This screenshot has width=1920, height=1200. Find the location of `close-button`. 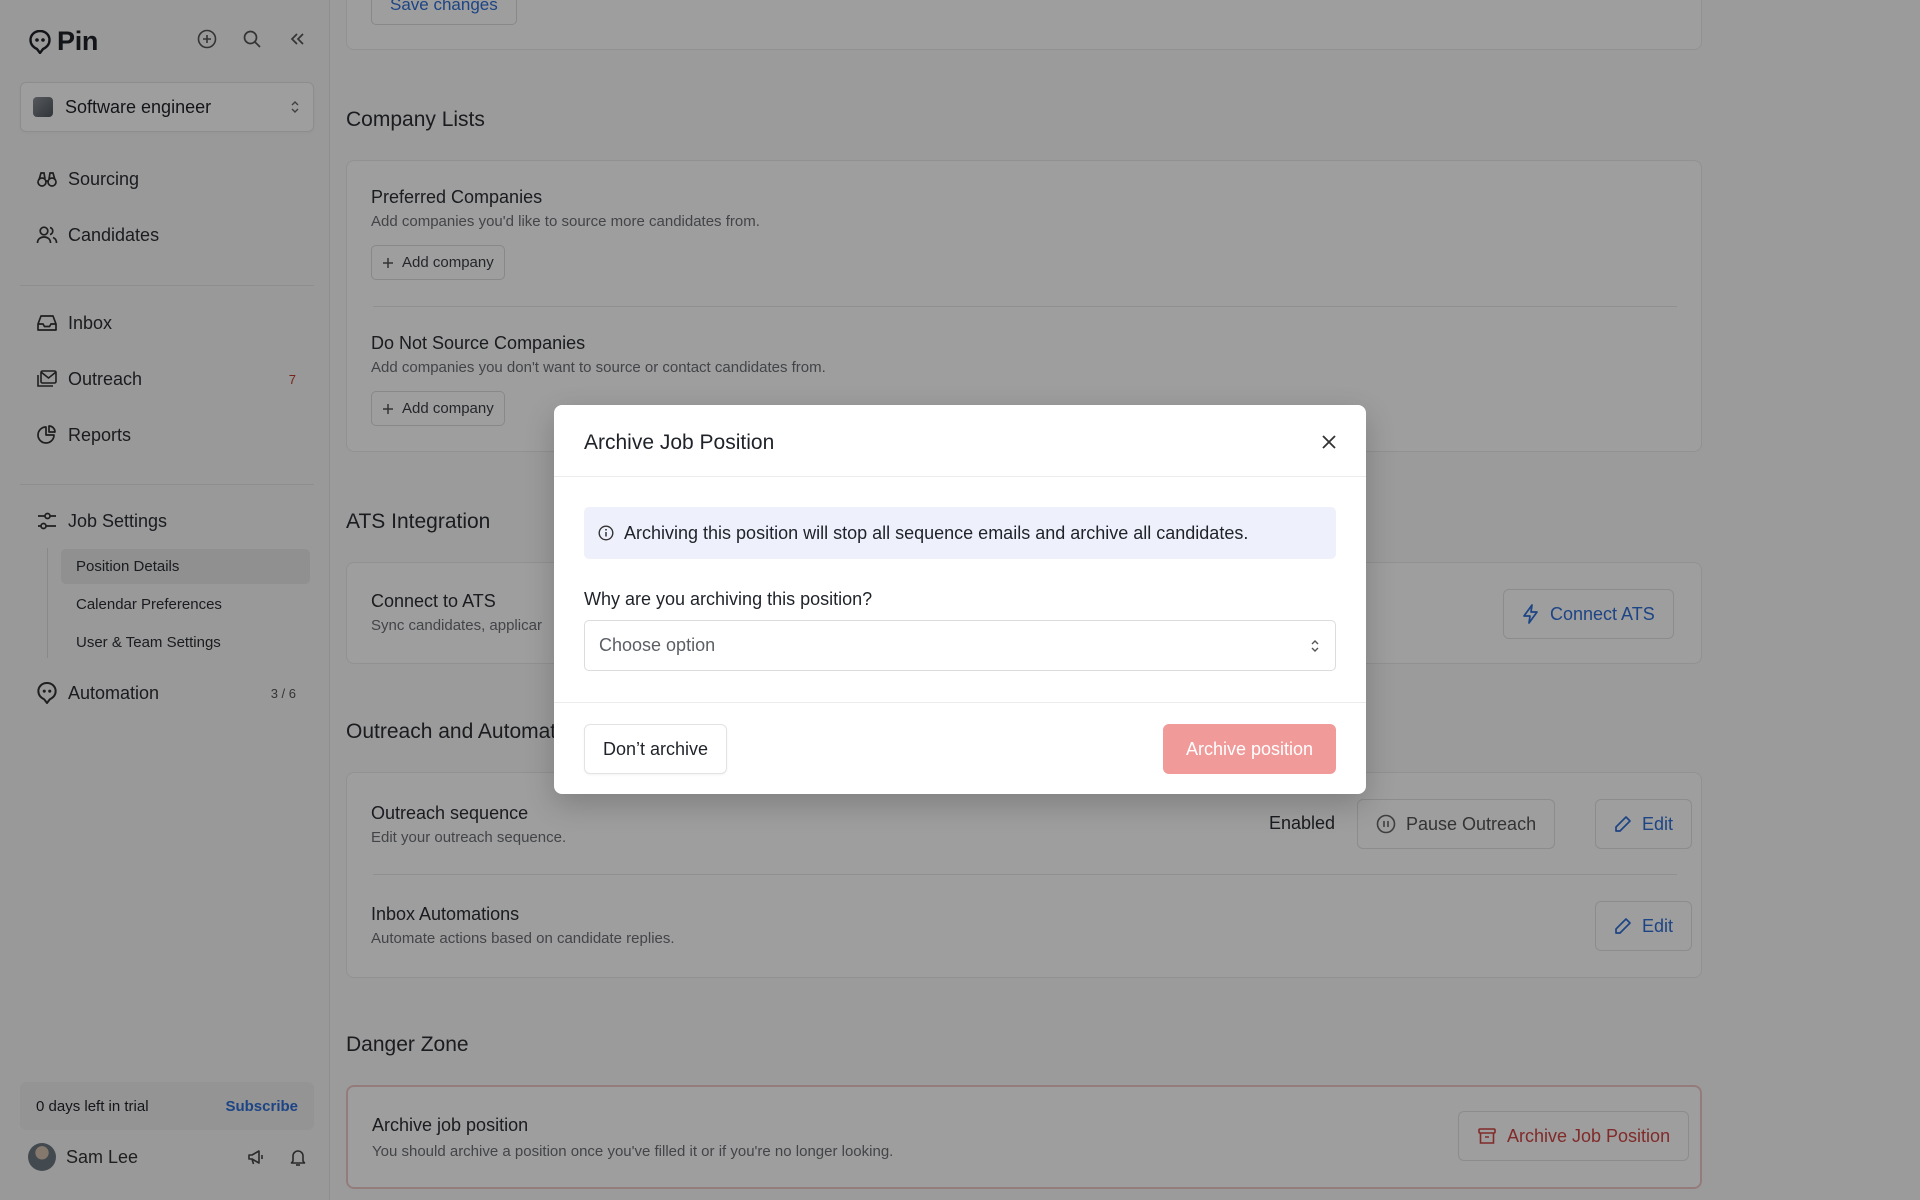

close-button is located at coordinates (1329, 442).